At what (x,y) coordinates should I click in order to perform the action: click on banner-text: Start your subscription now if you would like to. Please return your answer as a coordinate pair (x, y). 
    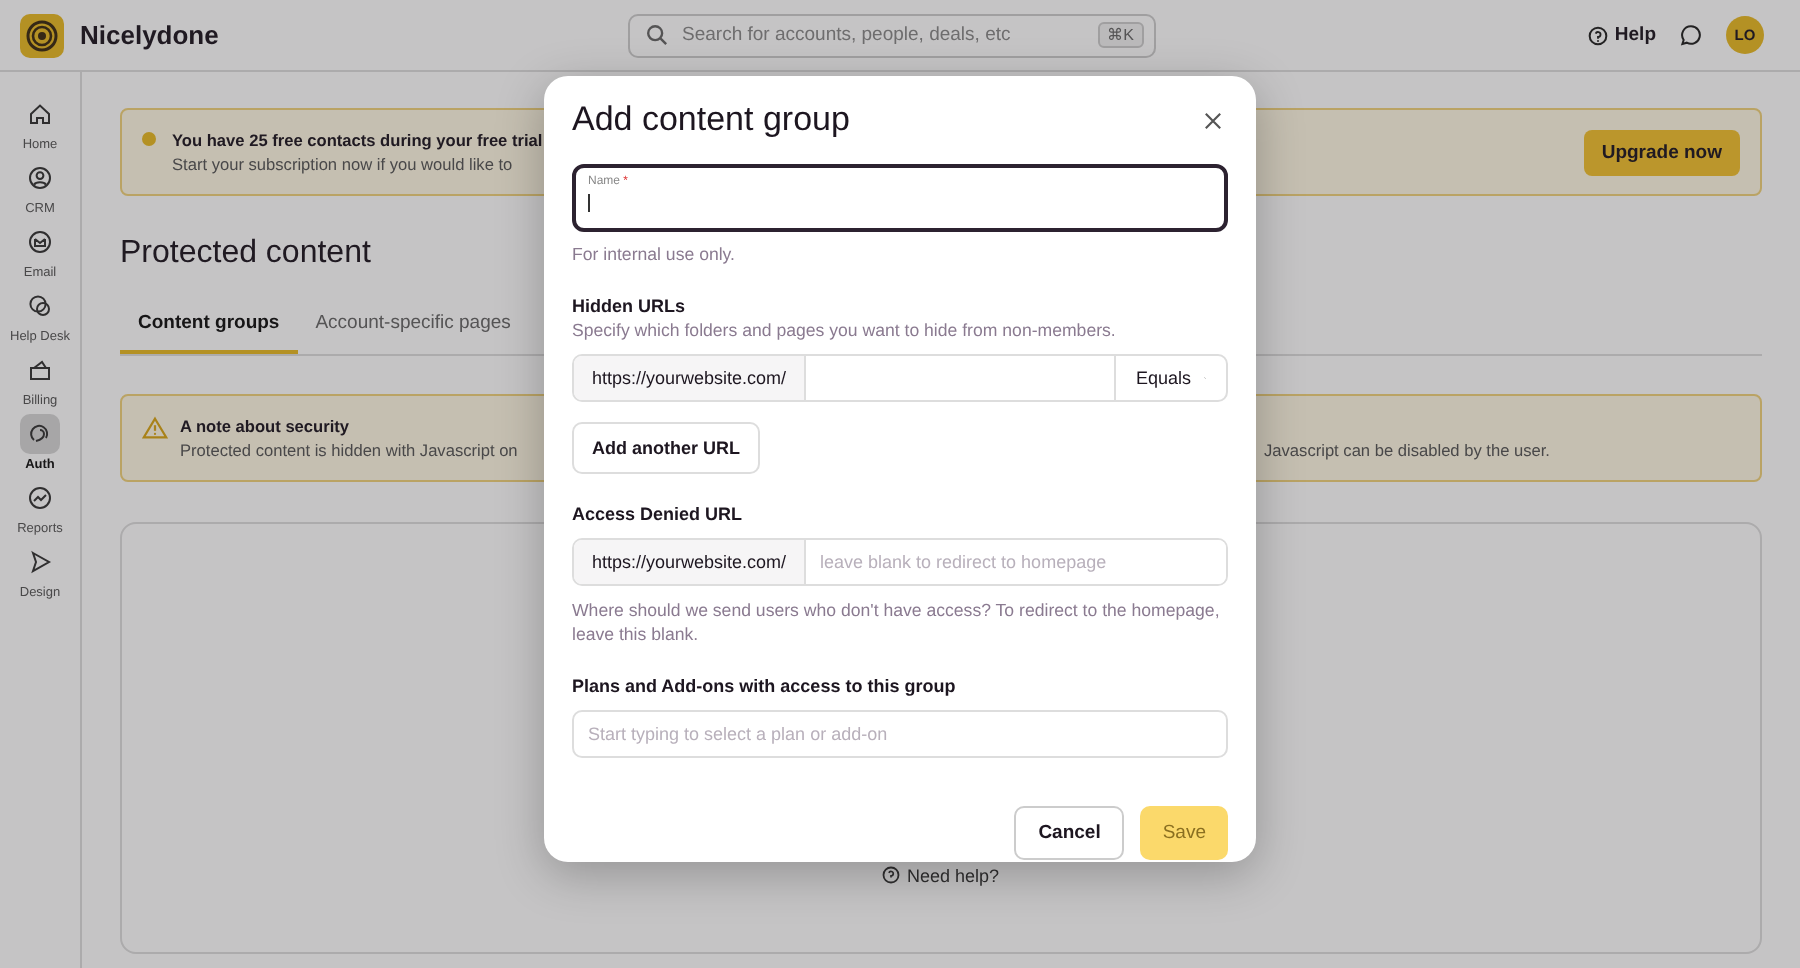
    Looking at the image, I should click on (342, 164).